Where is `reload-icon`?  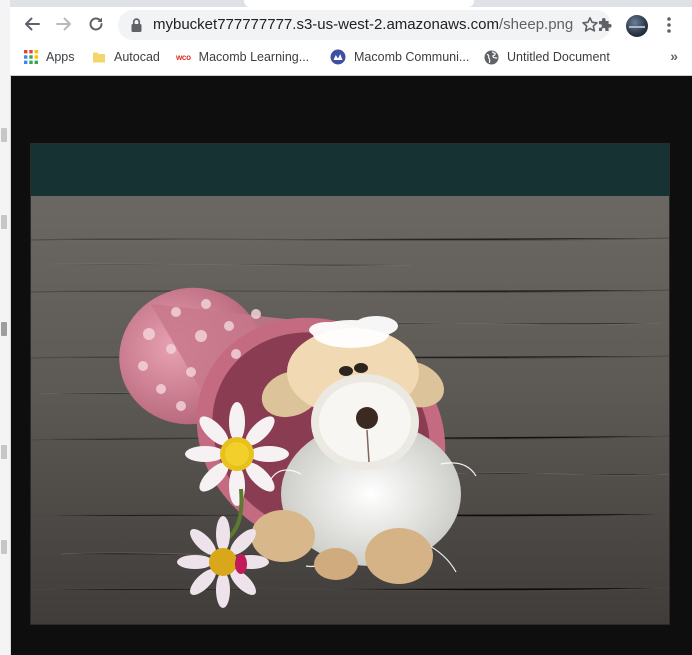 reload-icon is located at coordinates (96, 24).